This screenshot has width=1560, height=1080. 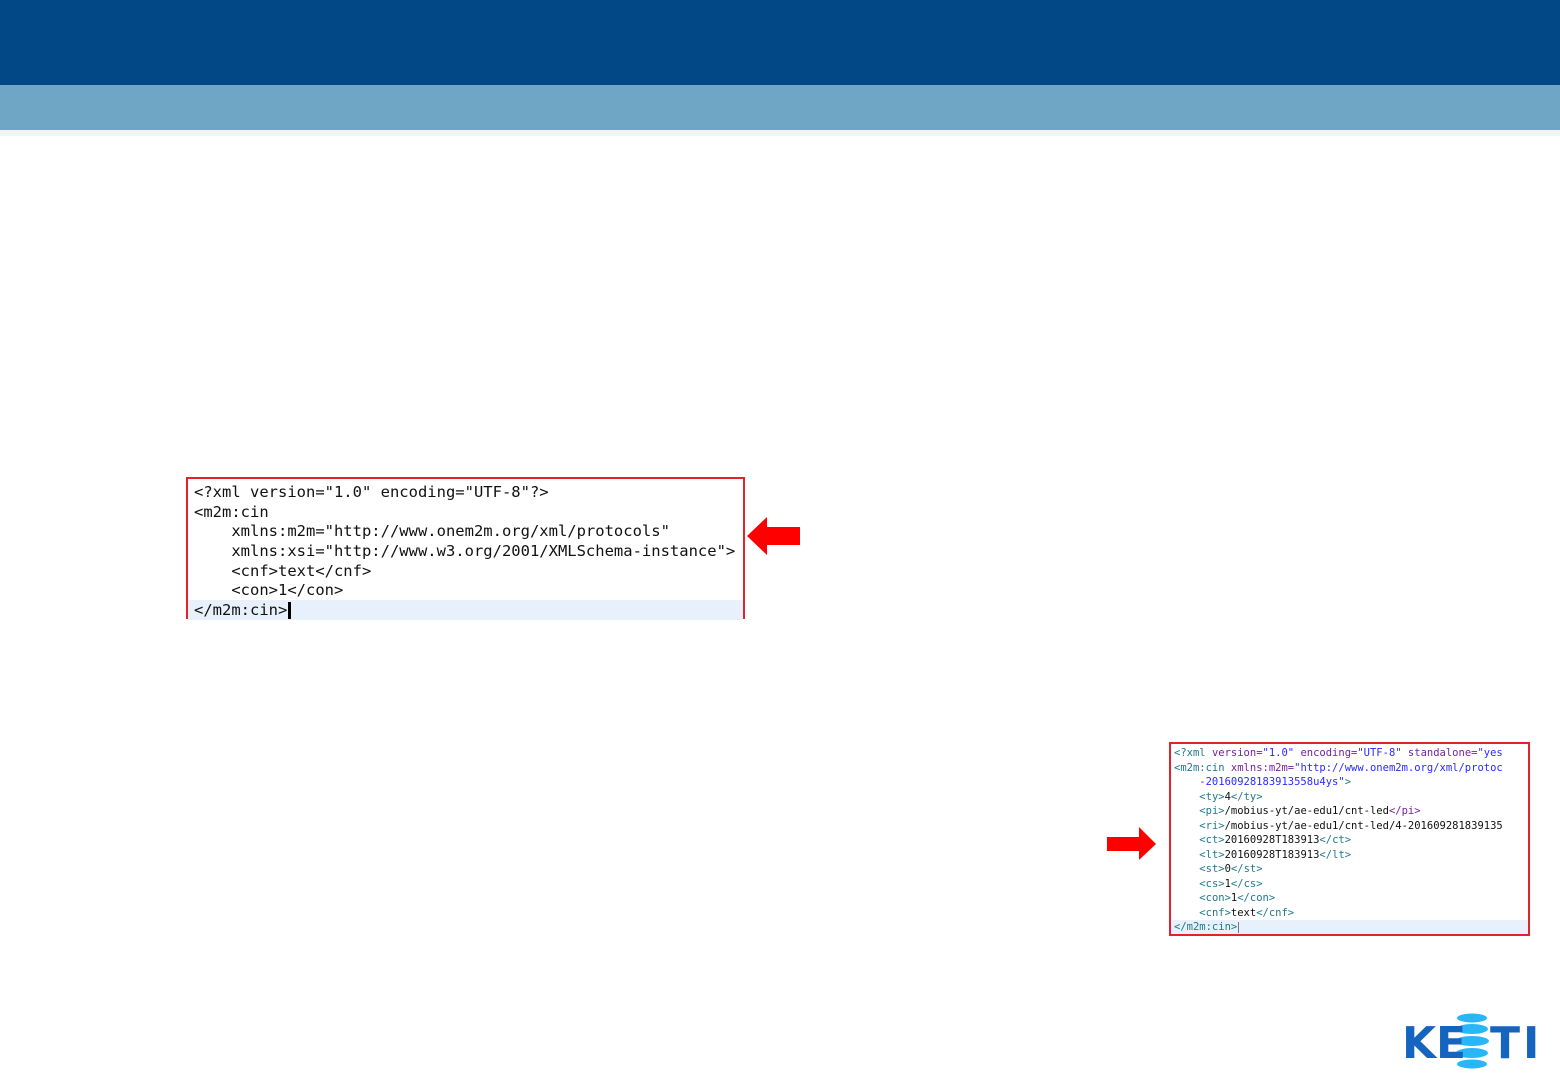 What do you see at coordinates (1193, 753) in the screenshot?
I see `xml-decl: <?xml` at bounding box center [1193, 753].